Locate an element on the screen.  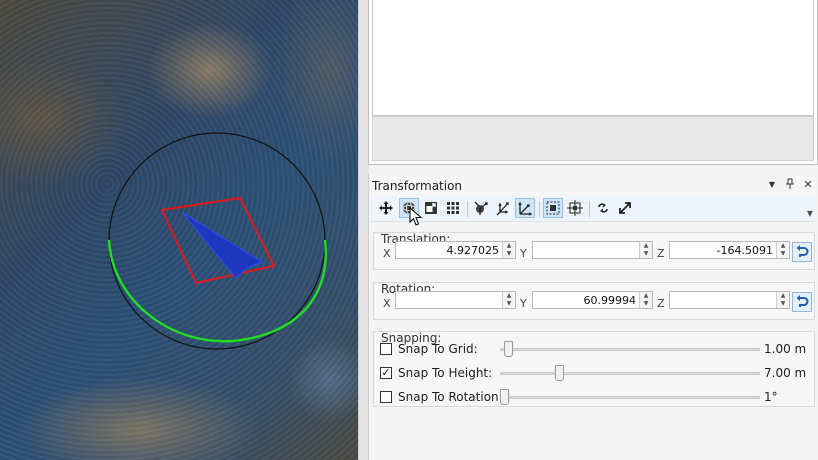
scale-box-icon is located at coordinates (431, 208).